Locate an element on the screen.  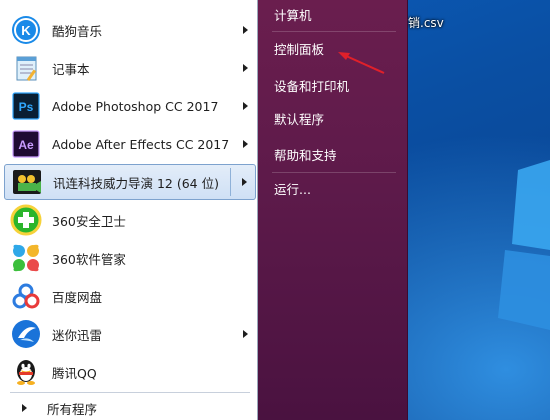
program-label: 记事本 is located at coordinates (71, 69).